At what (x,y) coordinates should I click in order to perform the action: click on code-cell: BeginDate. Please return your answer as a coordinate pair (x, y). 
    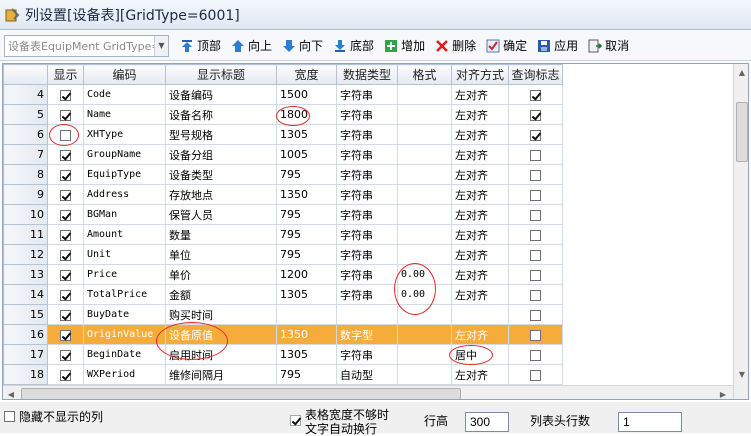
    Looking at the image, I should click on (124, 354).